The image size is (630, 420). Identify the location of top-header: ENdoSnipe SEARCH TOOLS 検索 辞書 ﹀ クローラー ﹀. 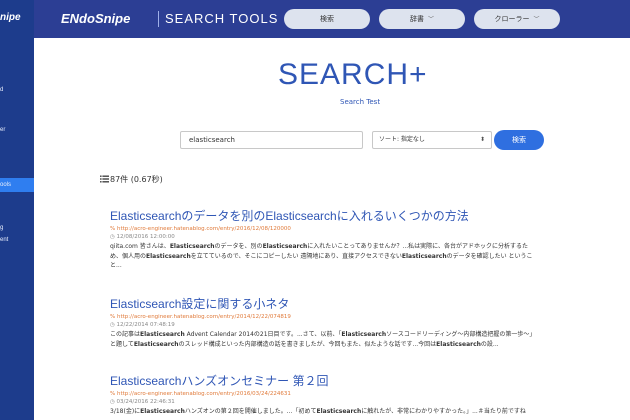
(332, 19).